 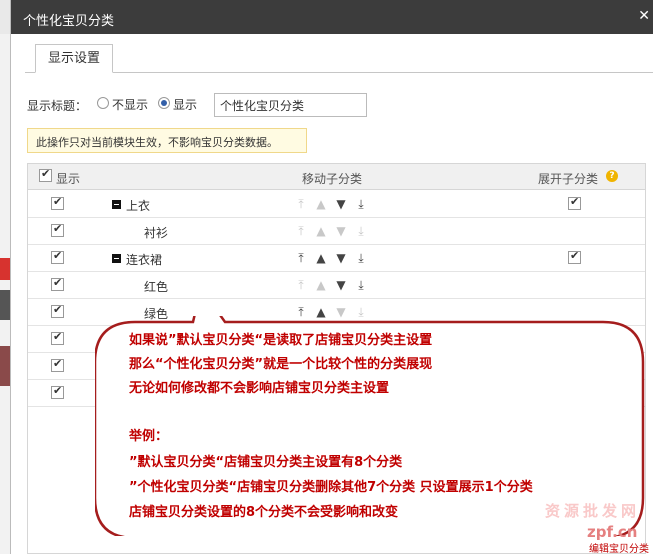 What do you see at coordinates (593, 511) in the screenshot?
I see `watermark-text: 资源批发网` at bounding box center [593, 511].